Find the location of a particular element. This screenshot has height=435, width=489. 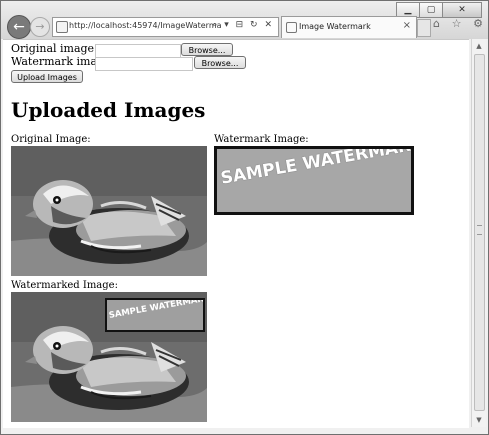

gear-icon: ⚙ is located at coordinates (478, 23).